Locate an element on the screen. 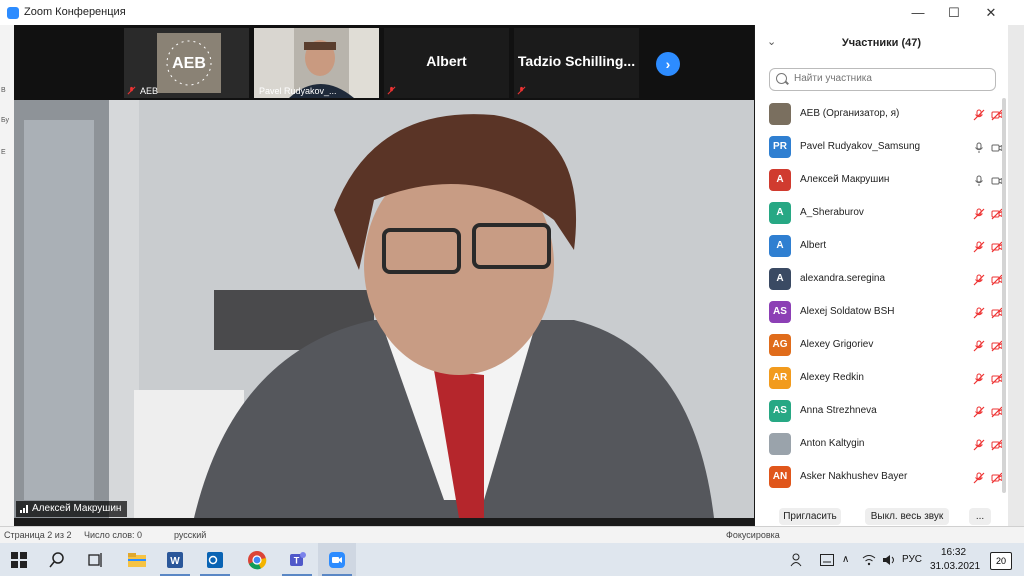  participant-name: A_Sheraburov is located at coordinates (832, 212).